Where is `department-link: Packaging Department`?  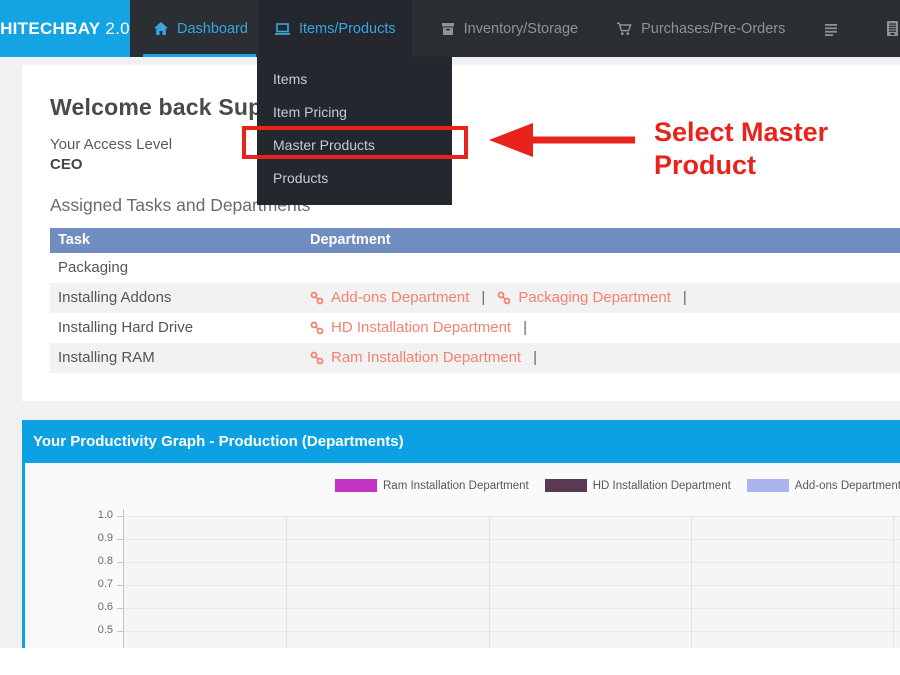
department-link: Packaging Department is located at coordinates (584, 298).